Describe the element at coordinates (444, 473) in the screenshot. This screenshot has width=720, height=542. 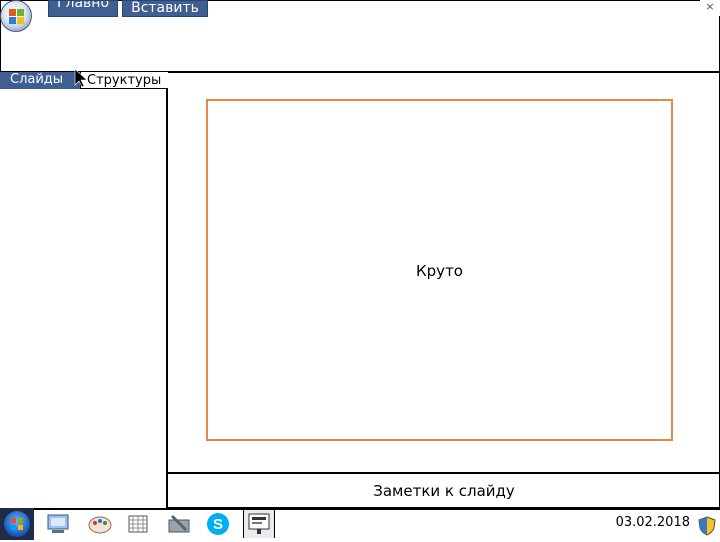
I see `notes-divider` at that location.